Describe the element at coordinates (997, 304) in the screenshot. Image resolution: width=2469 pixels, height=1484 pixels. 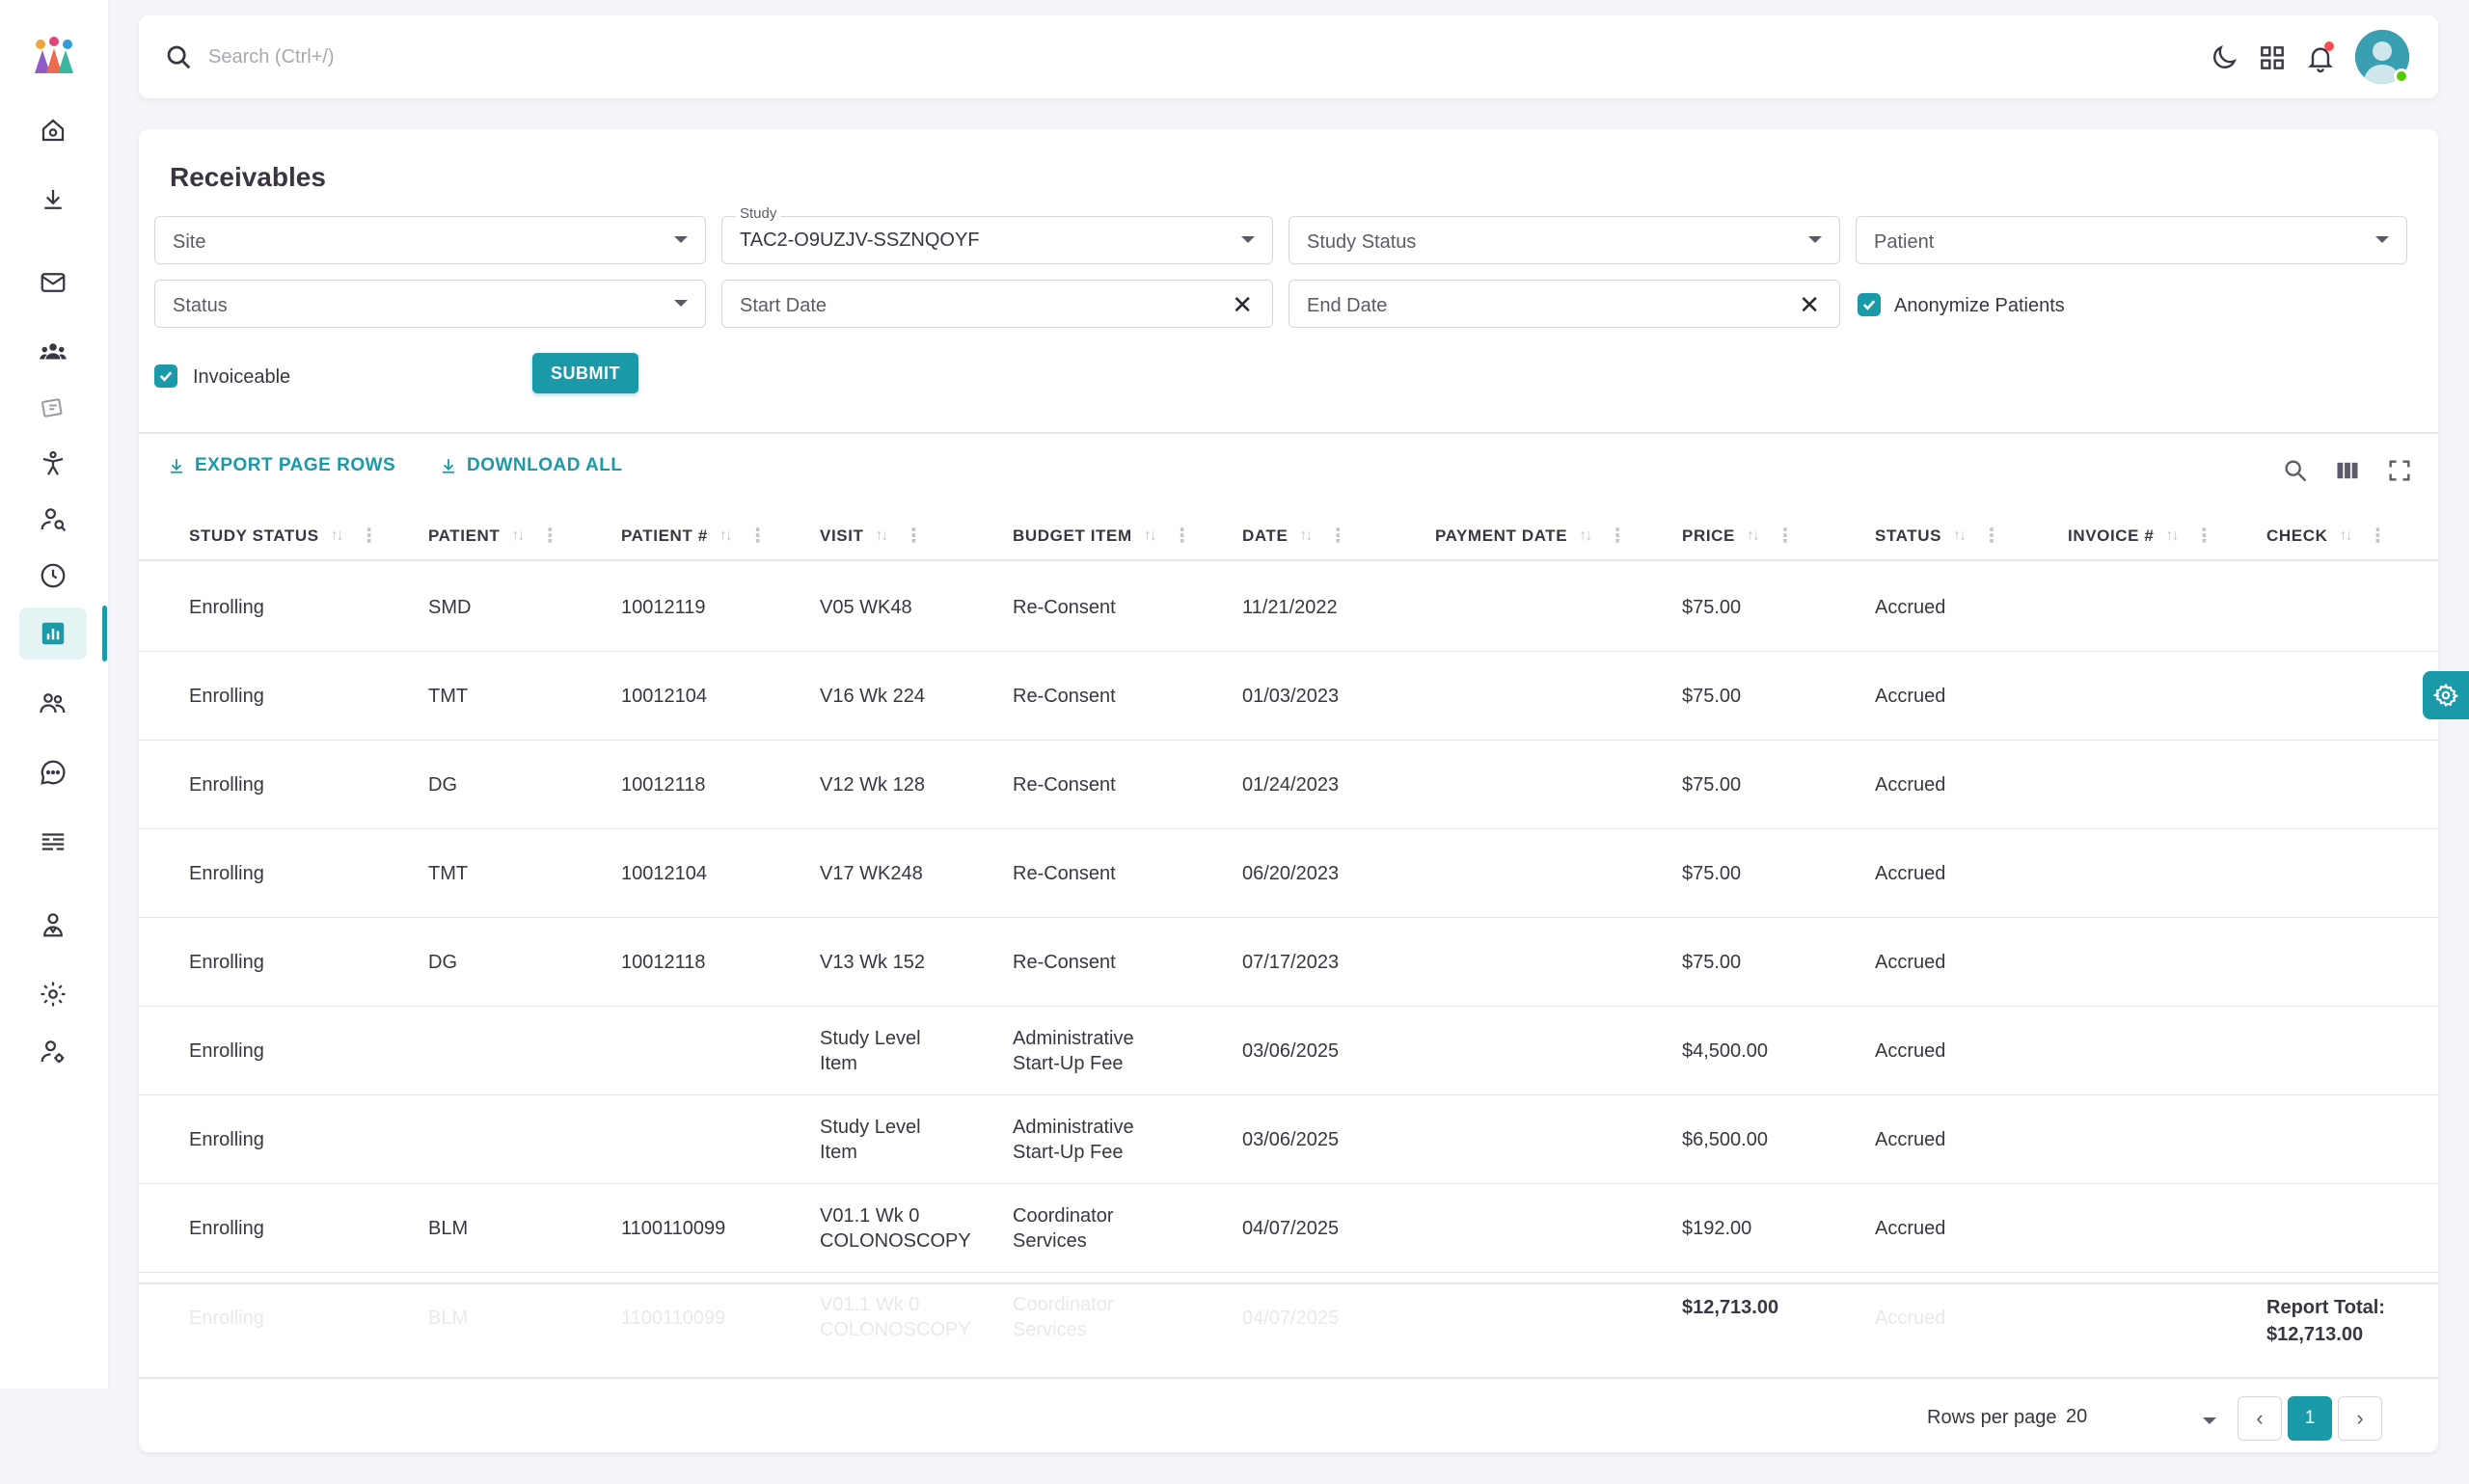
I see `start-date-field: Start Date ✕` at that location.